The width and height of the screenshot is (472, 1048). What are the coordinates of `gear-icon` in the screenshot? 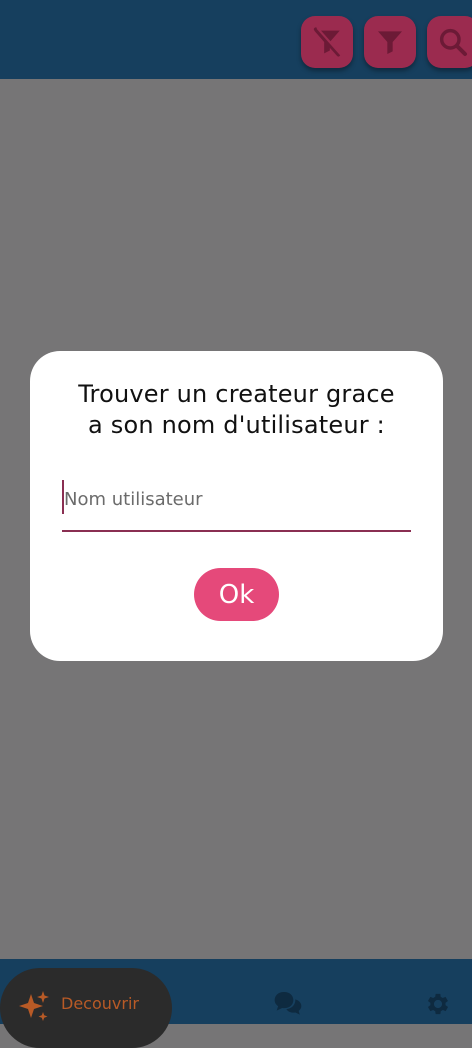 It's located at (438, 1004).